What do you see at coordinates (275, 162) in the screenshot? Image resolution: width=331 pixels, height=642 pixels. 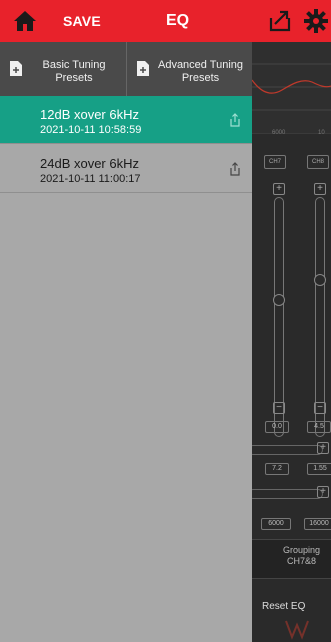 I see `channel-tab-ch7: CH7` at bounding box center [275, 162].